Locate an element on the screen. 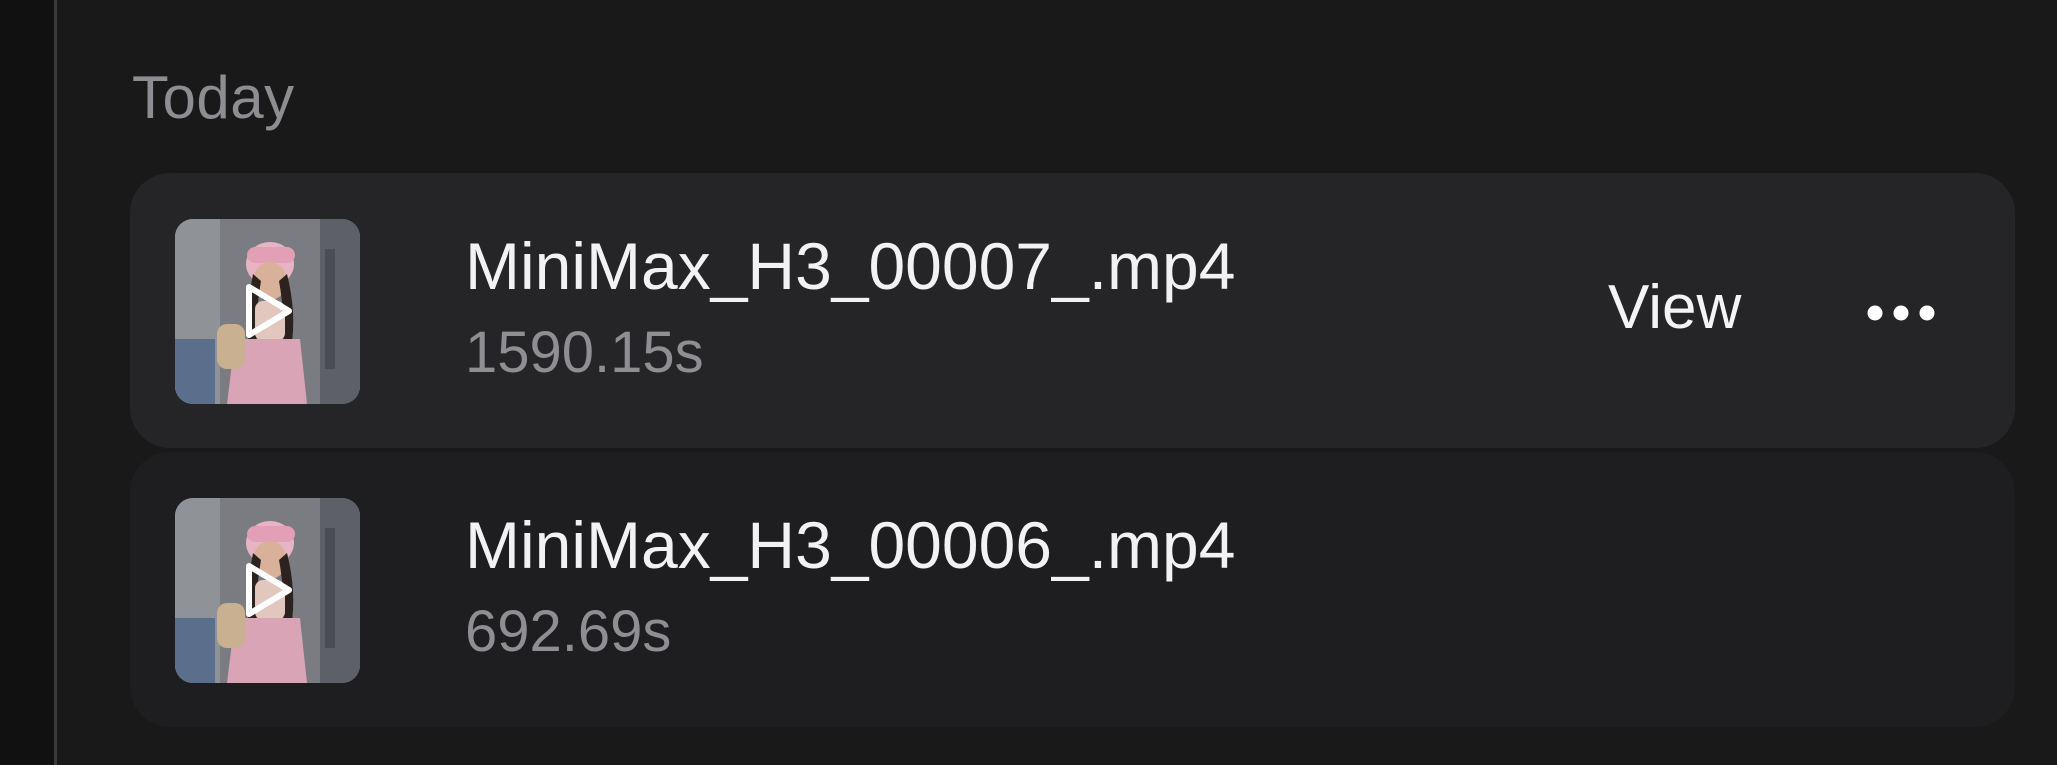  file-name: MiniMax_H3_00007_.mp4 is located at coordinates (850, 266).